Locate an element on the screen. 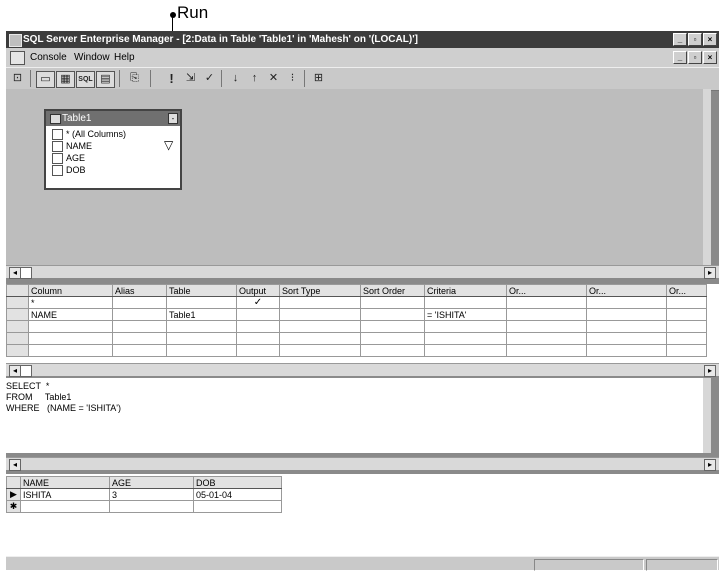 This screenshot has height=571, width=719. menu-help: Help is located at coordinates (124, 57).